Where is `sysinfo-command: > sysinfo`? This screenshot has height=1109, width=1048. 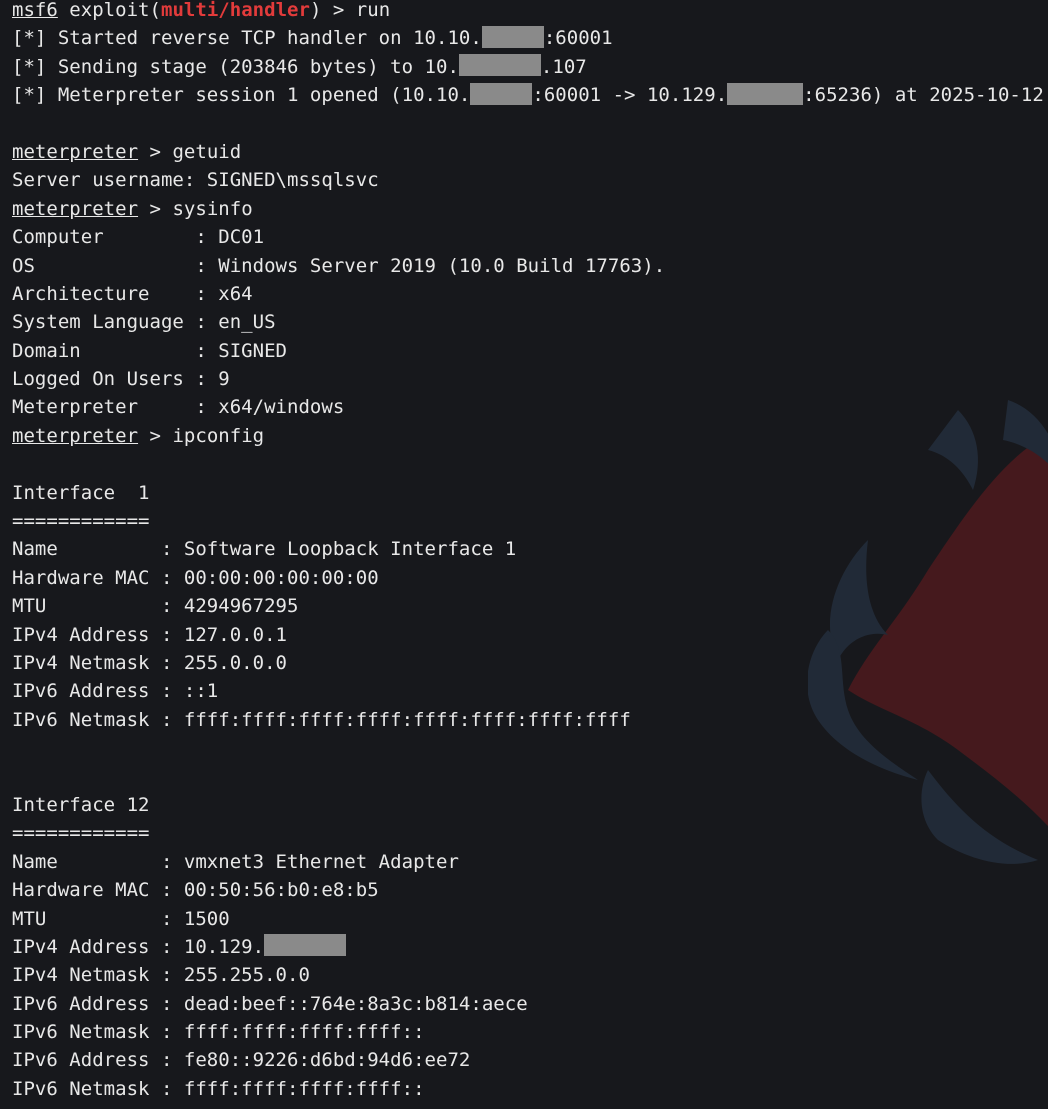
sysinfo-command: > sysinfo is located at coordinates (195, 208).